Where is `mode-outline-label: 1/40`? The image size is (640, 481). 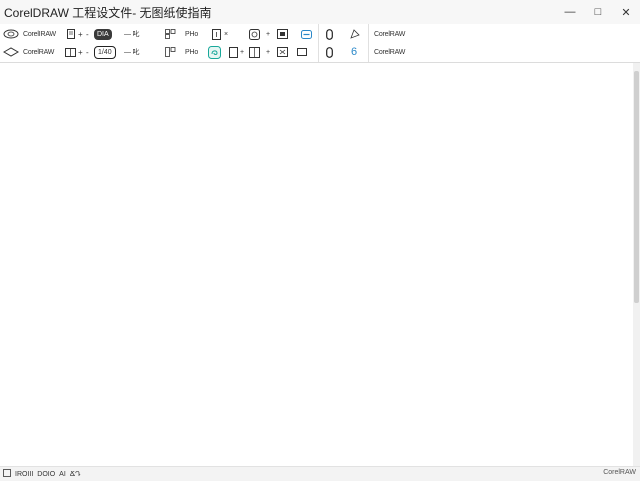 mode-outline-label: 1/40 is located at coordinates (105, 52).